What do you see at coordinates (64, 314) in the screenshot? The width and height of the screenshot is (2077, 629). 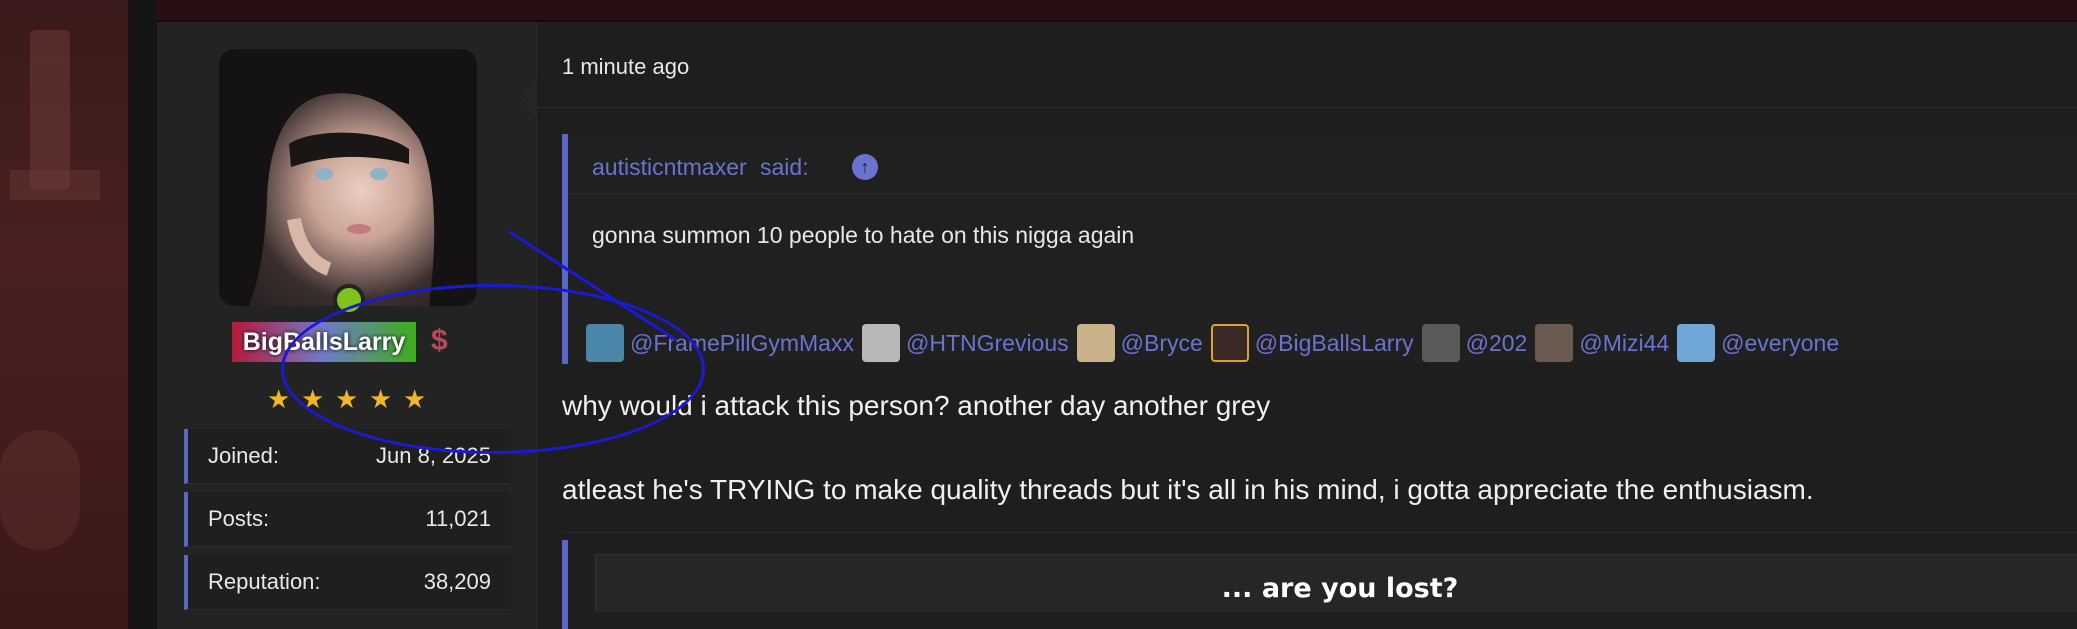 I see `background-art` at bounding box center [64, 314].